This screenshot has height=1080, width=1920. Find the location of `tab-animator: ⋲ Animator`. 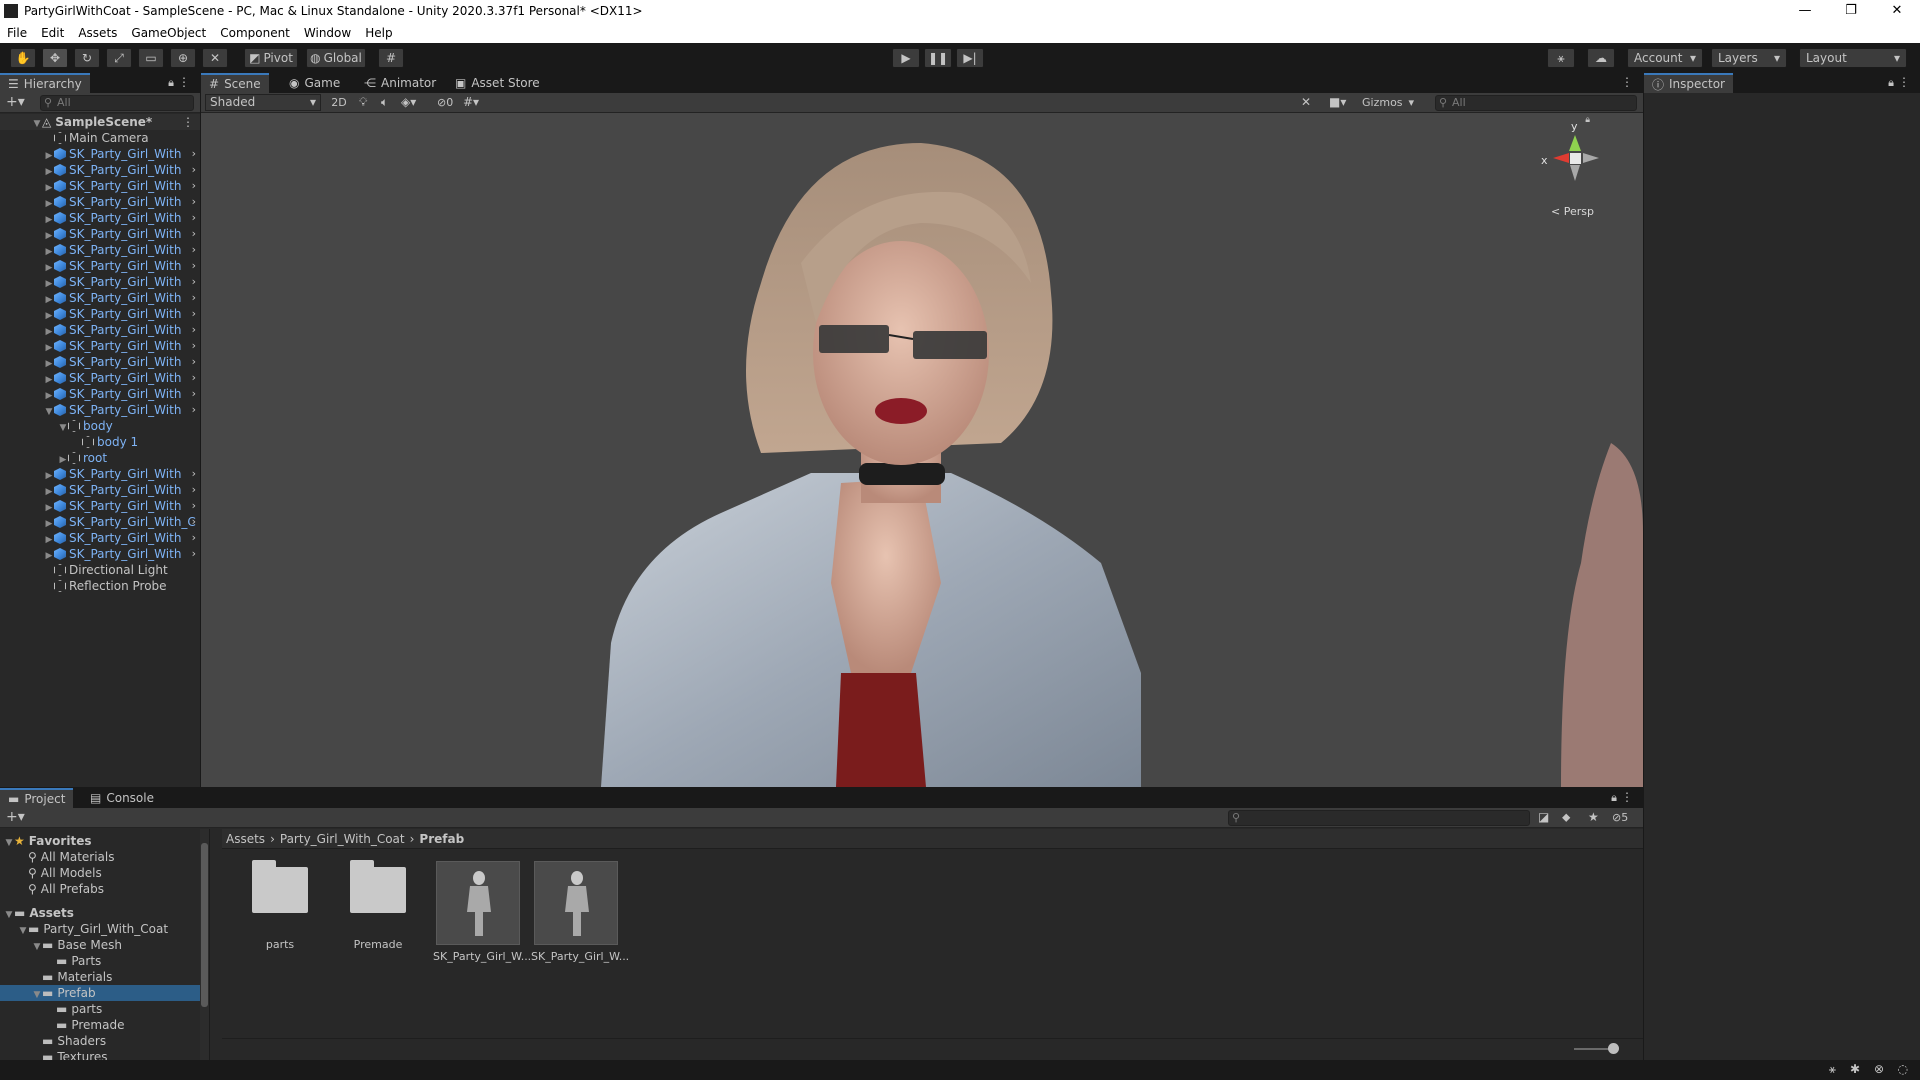

tab-animator: ⋲ Animator is located at coordinates (400, 83).